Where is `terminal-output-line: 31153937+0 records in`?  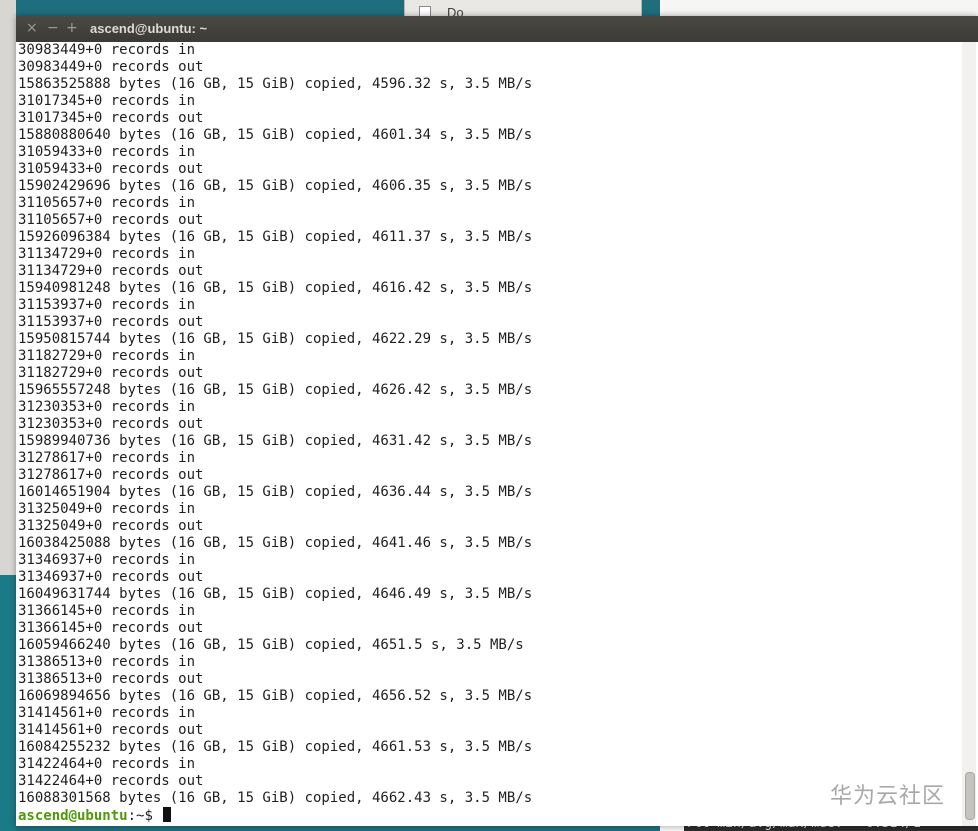
terminal-output-line: 31153937+0 records in is located at coordinates (107, 305).